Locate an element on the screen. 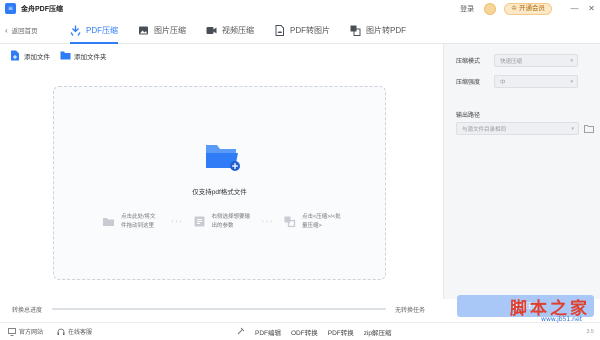 The width and height of the screenshot is (600, 340). watermark-url: www.jb51.net is located at coordinates (561, 319).